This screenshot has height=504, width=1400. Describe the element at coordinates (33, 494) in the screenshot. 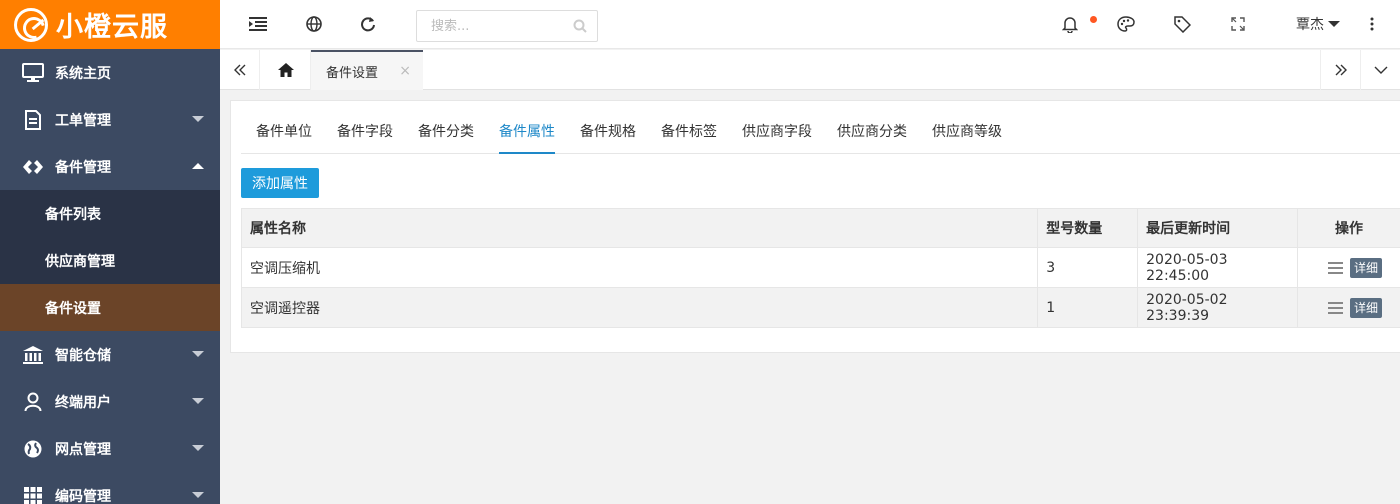

I see `grid-icon` at that location.